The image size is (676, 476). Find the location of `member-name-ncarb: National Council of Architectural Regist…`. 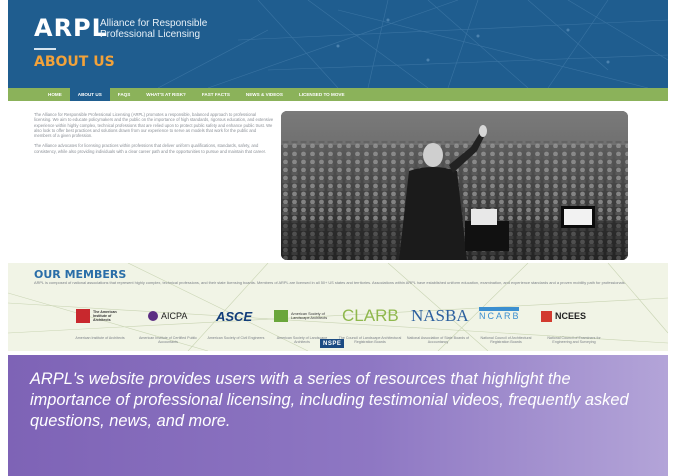

member-name-ncarb: National Council of Architectural Regist… is located at coordinates (506, 340).